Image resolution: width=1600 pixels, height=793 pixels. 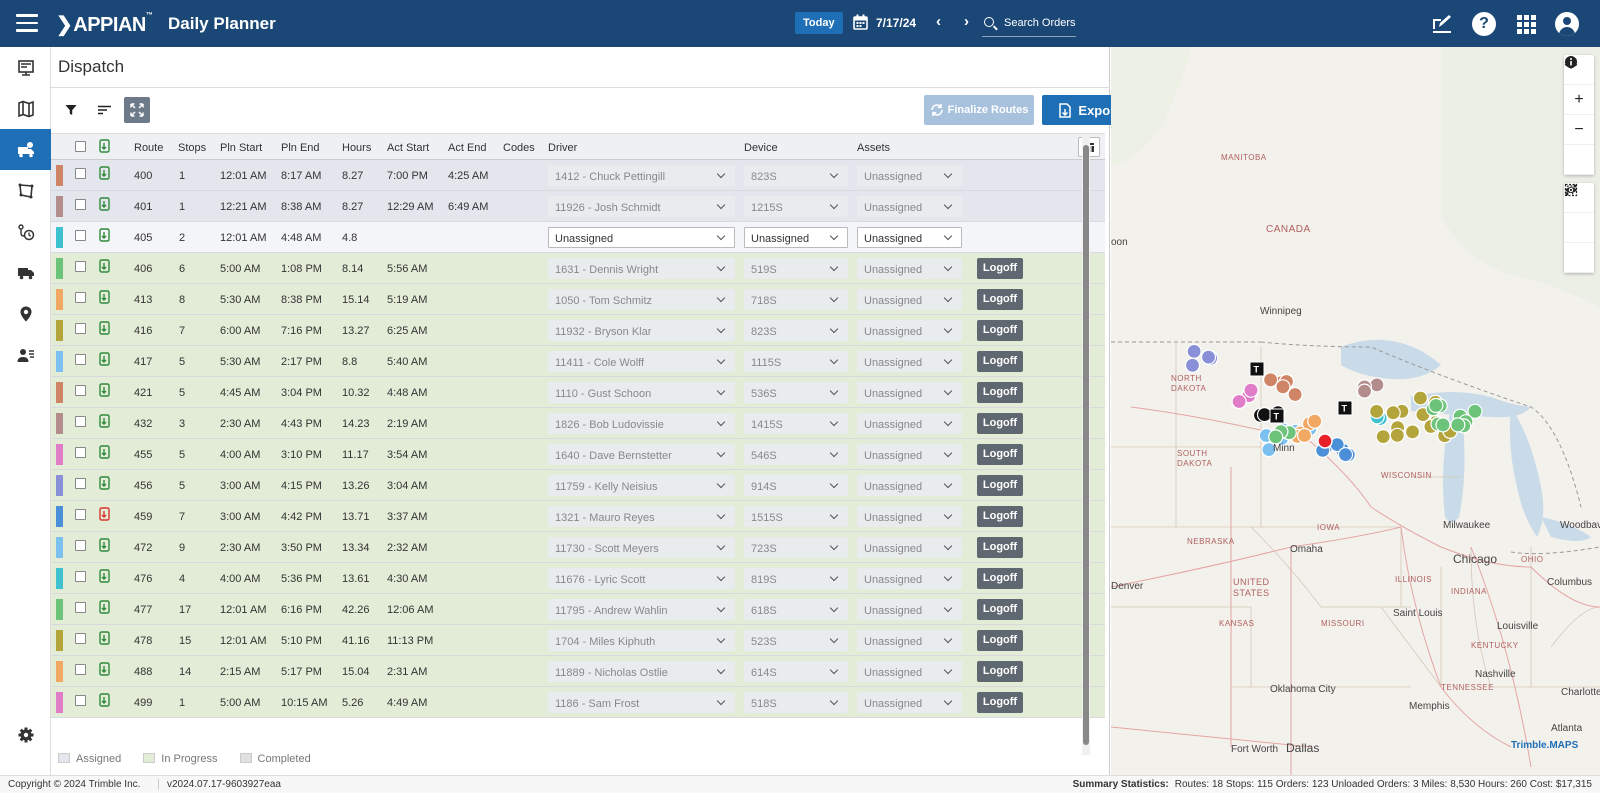 What do you see at coordinates (641, 578) in the screenshot?
I see `driver-select: 11676 - Lyric Scott` at bounding box center [641, 578].